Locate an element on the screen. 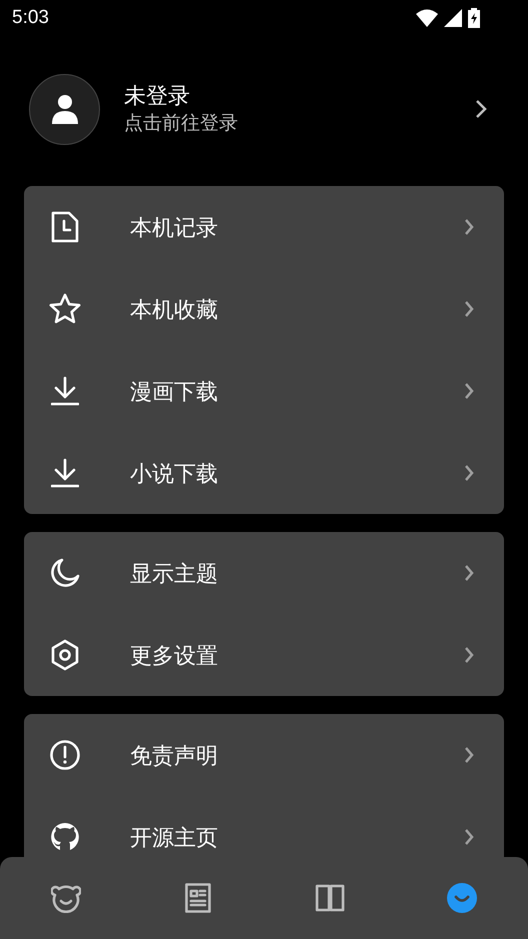  star-icon is located at coordinates (65, 309).